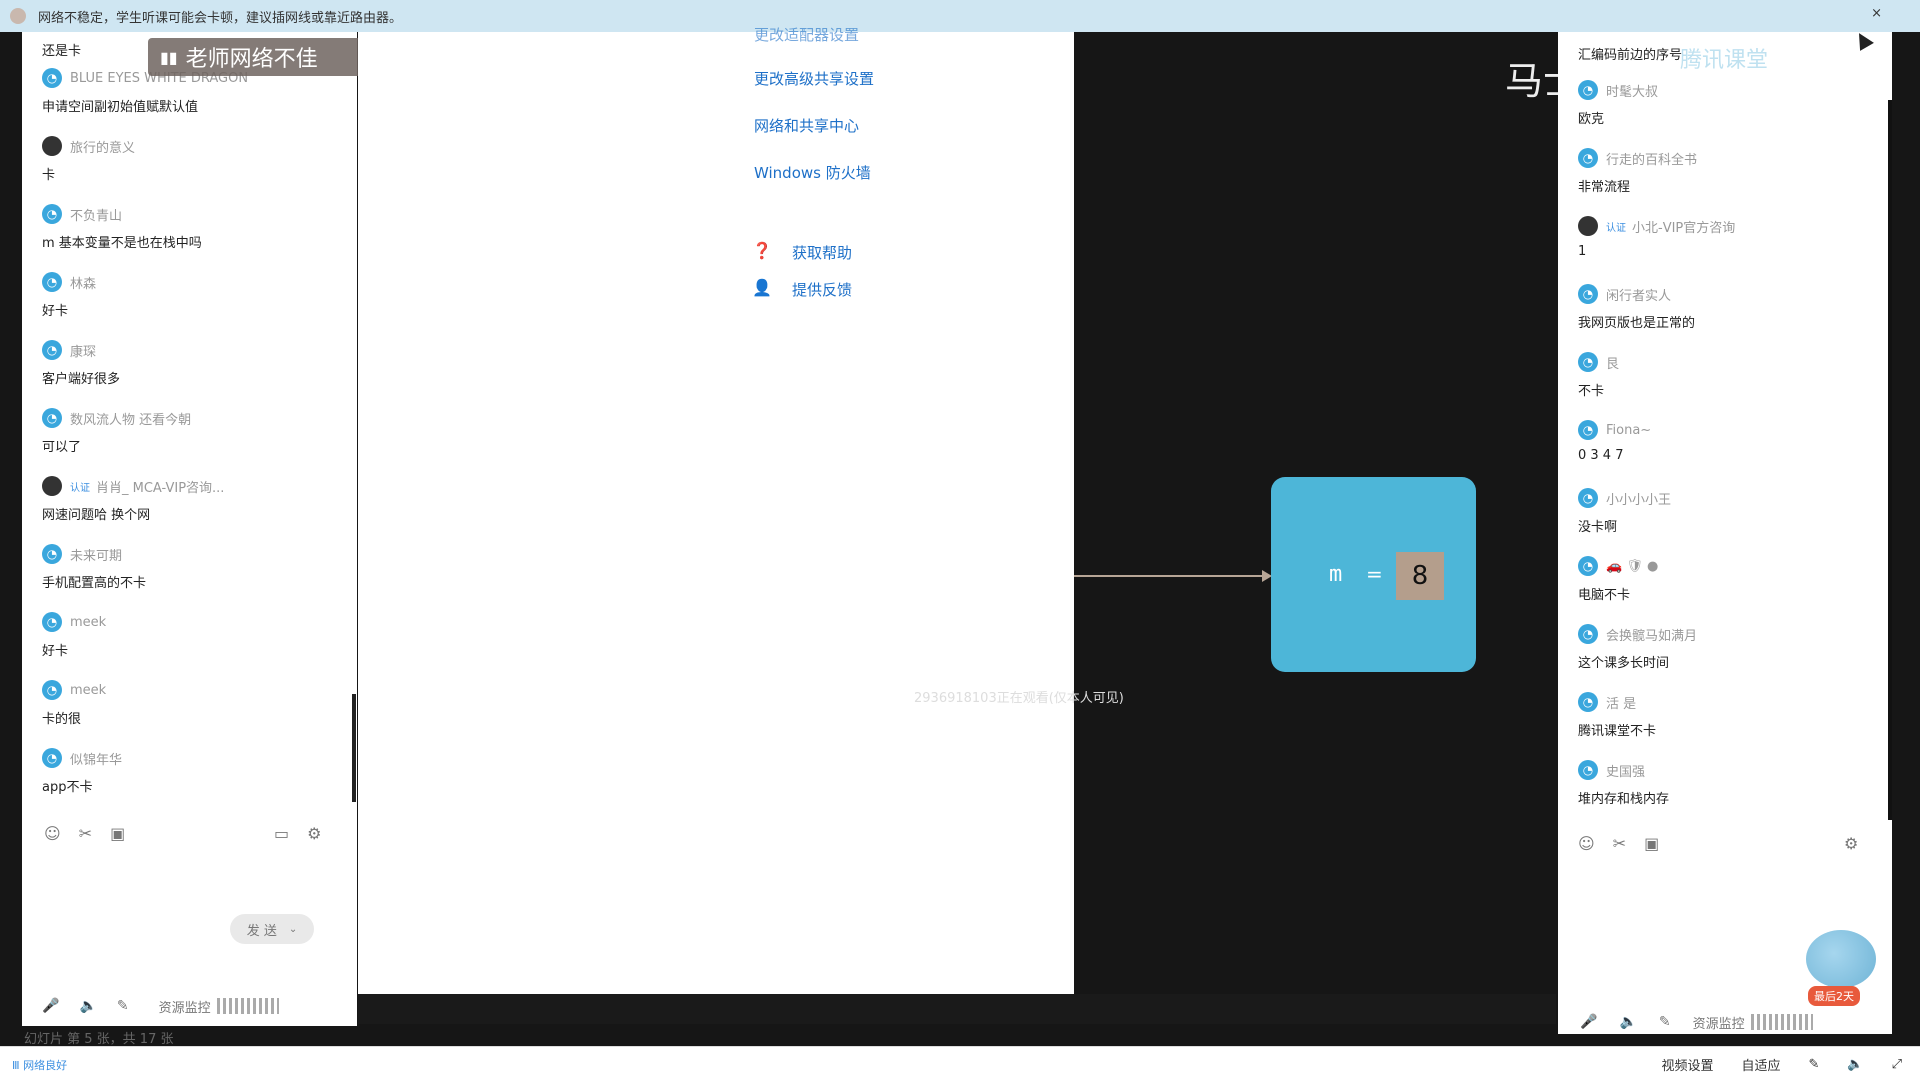 The image size is (1920, 1080). Describe the element at coordinates (67, 787) in the screenshot. I see `chat-message: app不卡` at that location.